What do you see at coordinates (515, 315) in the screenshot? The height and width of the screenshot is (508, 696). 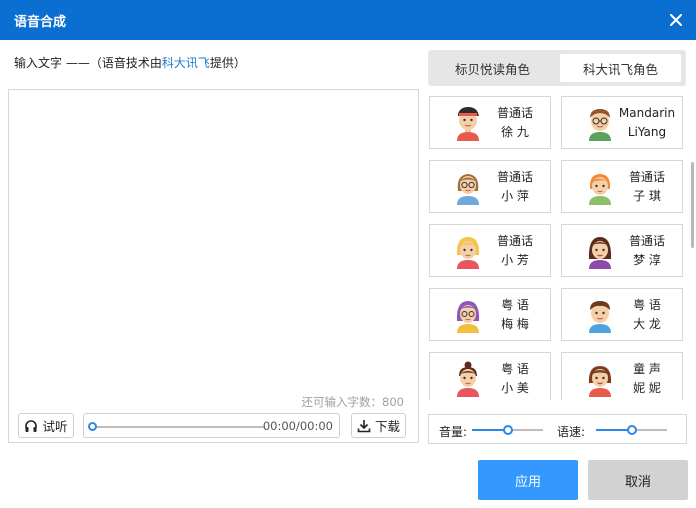 I see `voice-name: 粤 语梅 梅` at bounding box center [515, 315].